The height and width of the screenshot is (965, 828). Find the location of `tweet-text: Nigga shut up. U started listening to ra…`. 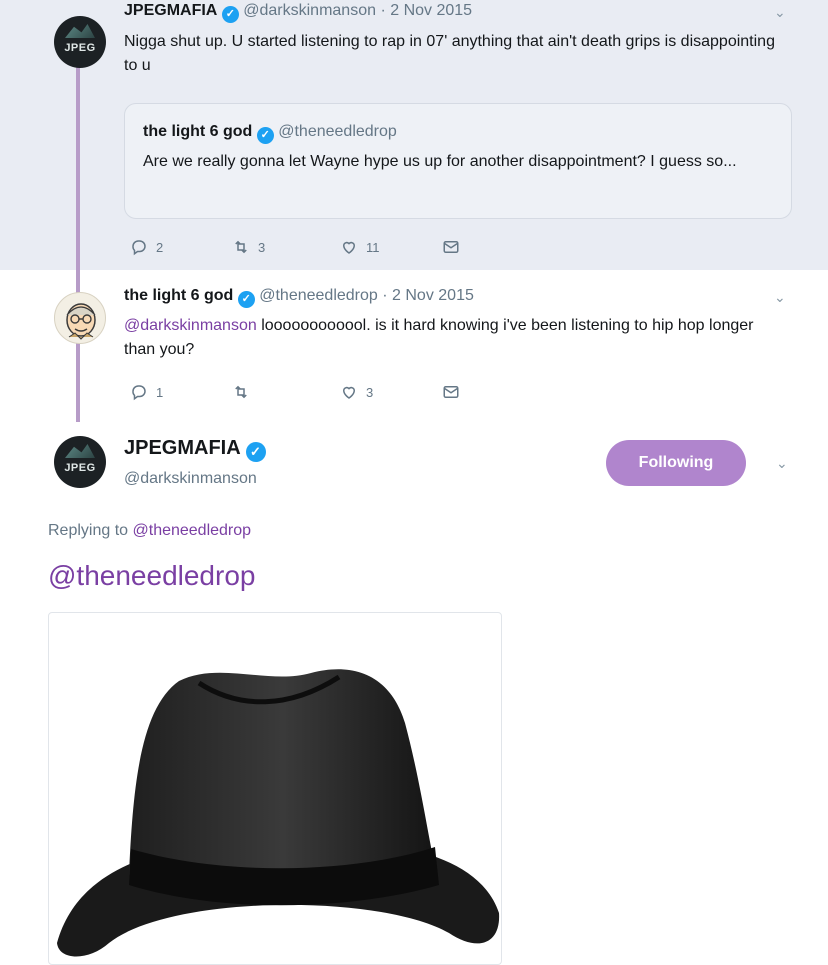

tweet-text: Nigga shut up. U started listening to ra… is located at coordinates (449, 53).